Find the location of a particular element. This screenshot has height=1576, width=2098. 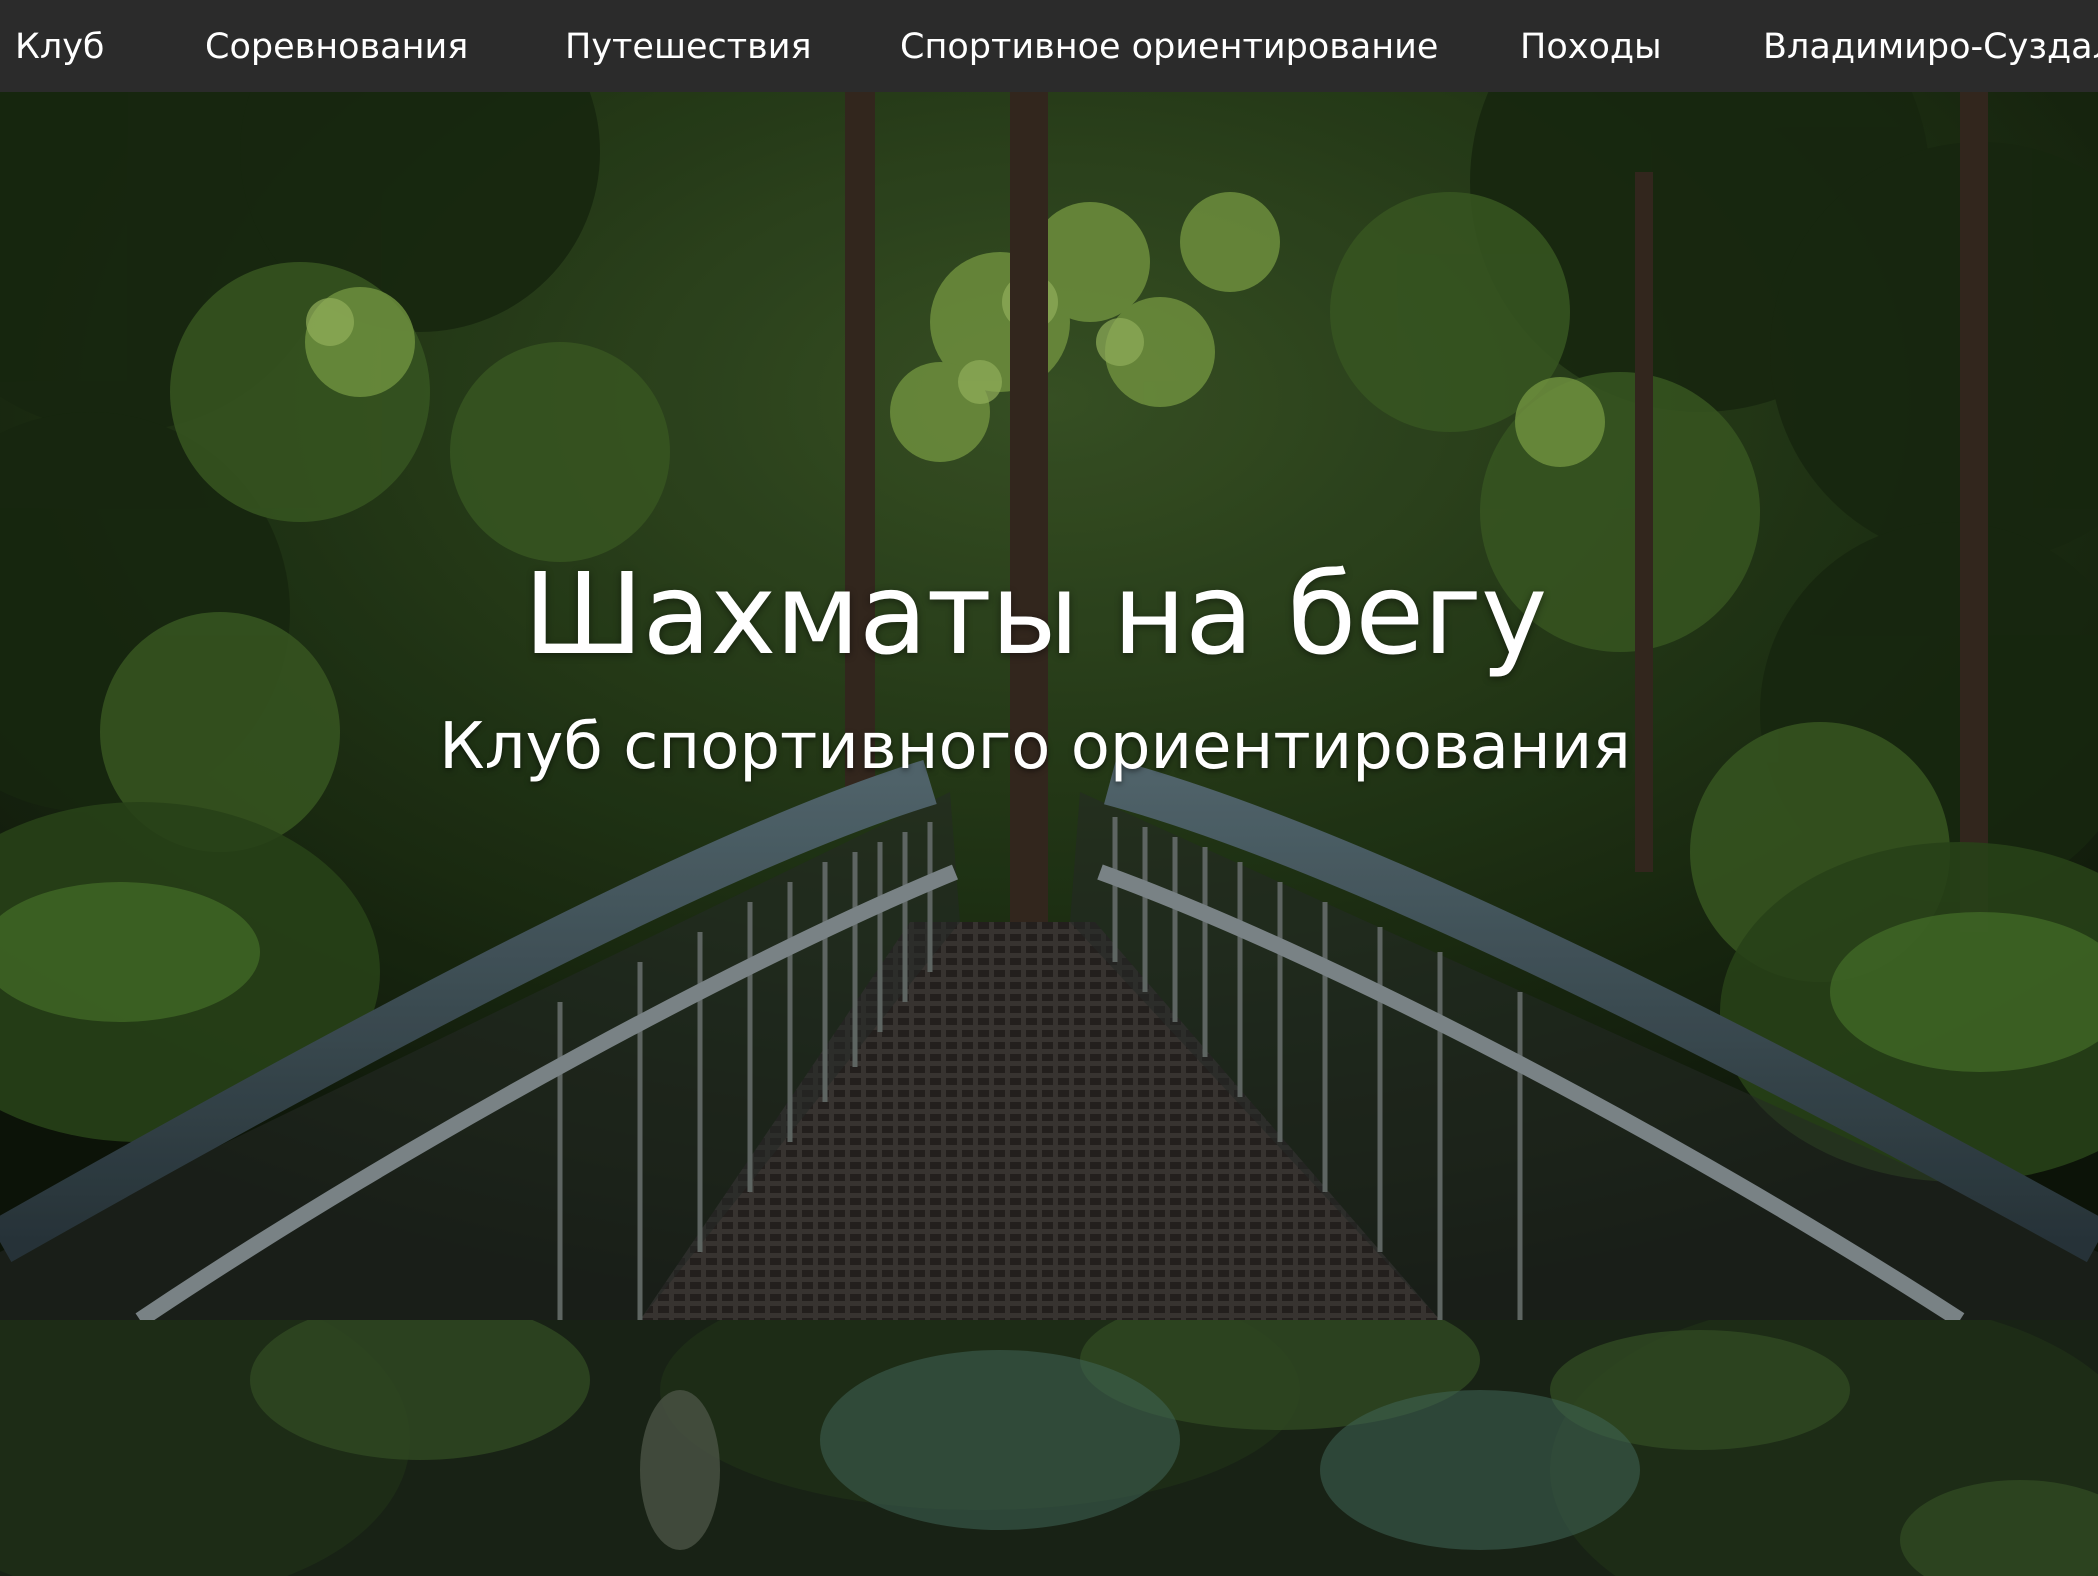

hero-subtitle: Клуб спортивного ориентирования is located at coordinates (1035, 747).